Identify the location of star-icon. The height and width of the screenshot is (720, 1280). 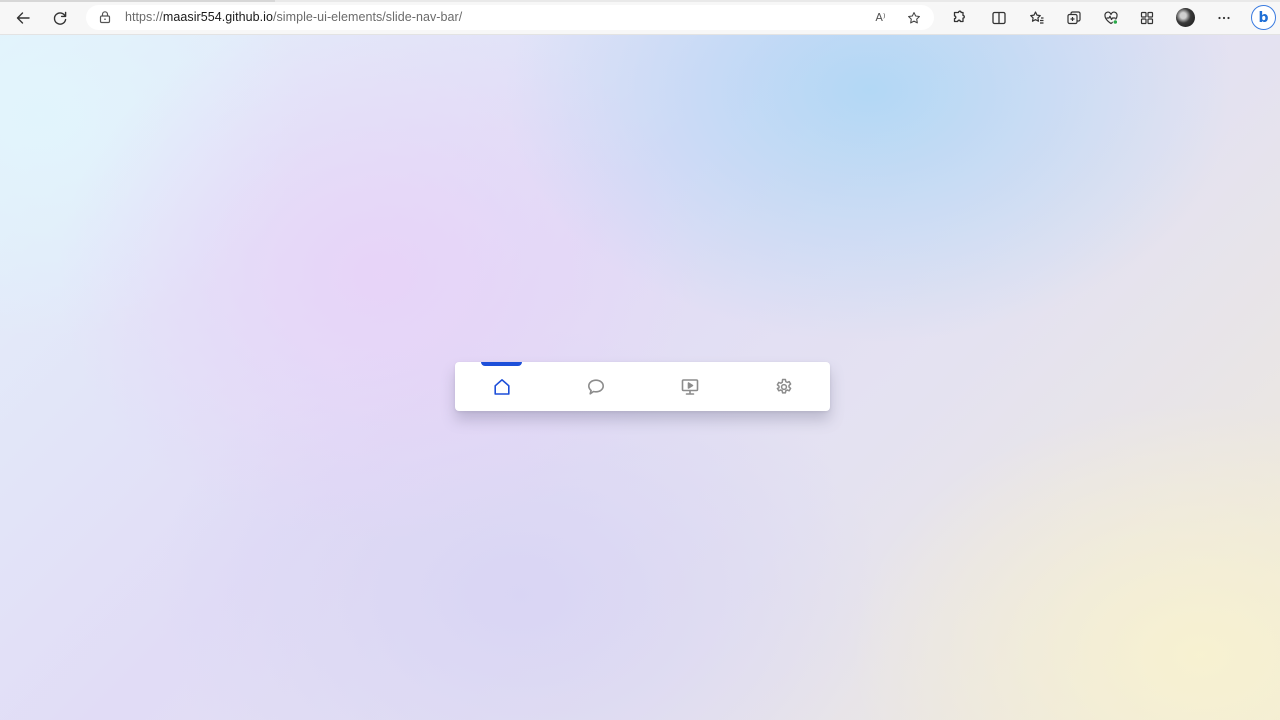
(913, 17).